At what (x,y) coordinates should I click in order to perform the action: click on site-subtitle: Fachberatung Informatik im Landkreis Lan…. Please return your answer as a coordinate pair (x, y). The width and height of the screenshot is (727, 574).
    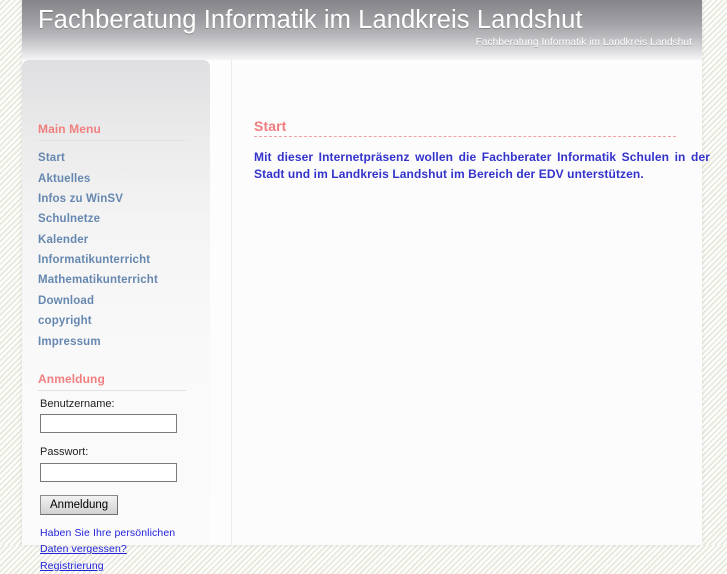
    Looking at the image, I should click on (583, 42).